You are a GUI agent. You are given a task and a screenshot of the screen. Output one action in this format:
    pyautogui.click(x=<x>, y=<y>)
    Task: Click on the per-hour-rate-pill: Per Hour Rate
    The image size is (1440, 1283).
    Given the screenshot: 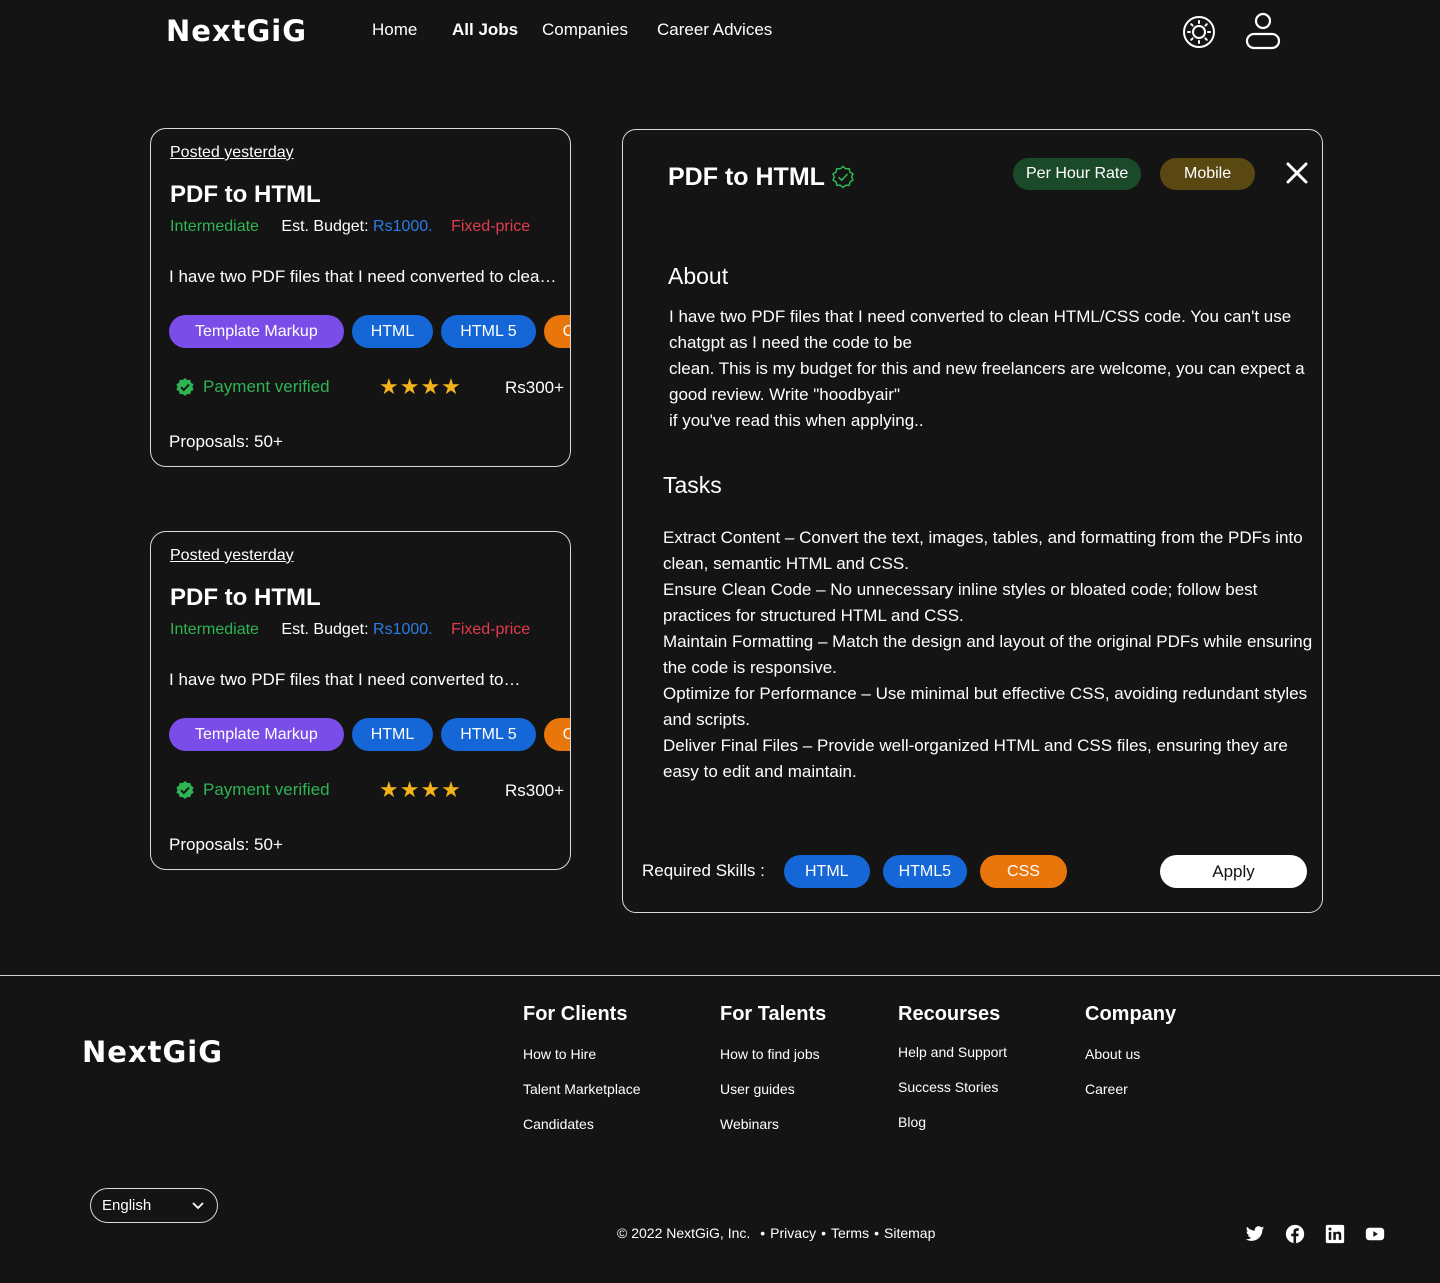 What is the action you would take?
    pyautogui.click(x=1077, y=174)
    